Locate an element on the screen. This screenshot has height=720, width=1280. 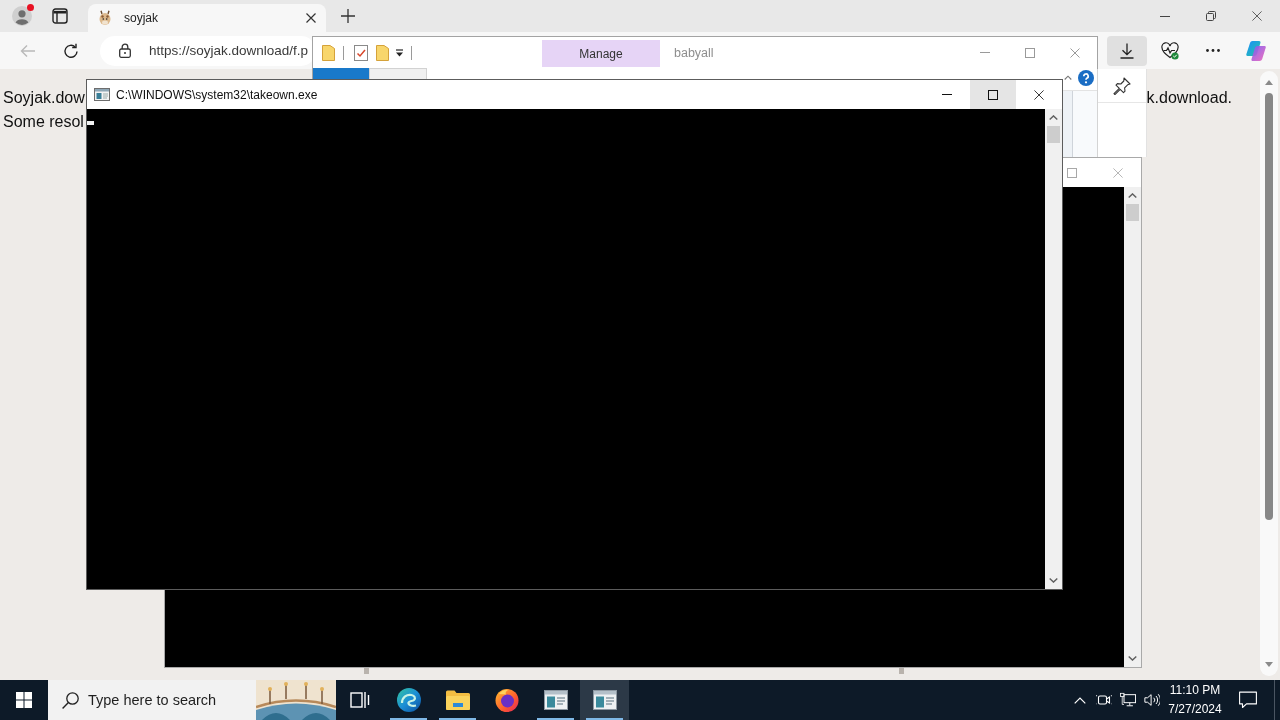
download-icon is located at coordinates (1127, 50).